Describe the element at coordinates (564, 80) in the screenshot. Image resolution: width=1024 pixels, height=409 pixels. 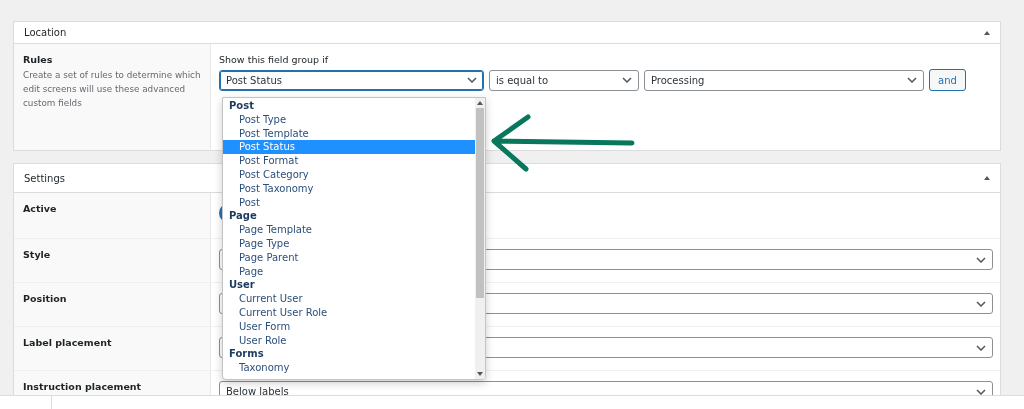
I see `select-field: is equal to` at that location.